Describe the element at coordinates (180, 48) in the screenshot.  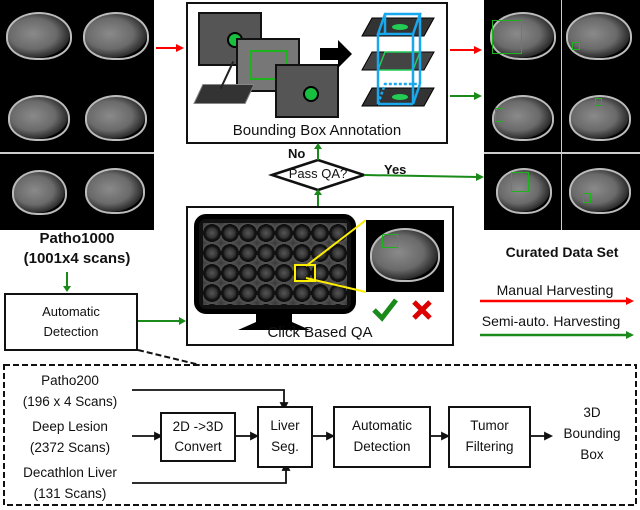
I see `manual-arrowhead-in` at that location.